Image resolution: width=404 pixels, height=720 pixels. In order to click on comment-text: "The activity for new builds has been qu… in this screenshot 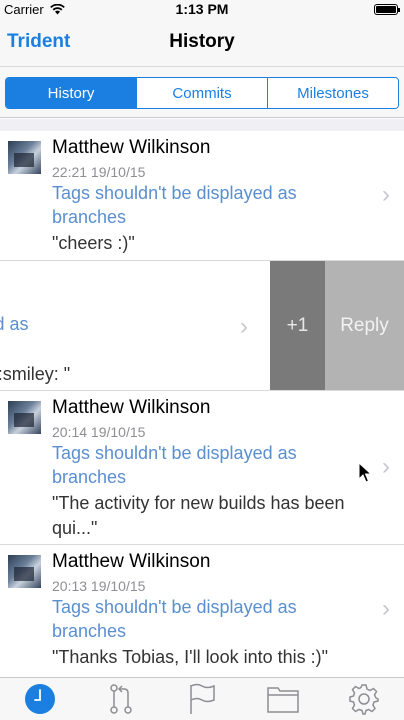, I will do `click(212, 516)`.